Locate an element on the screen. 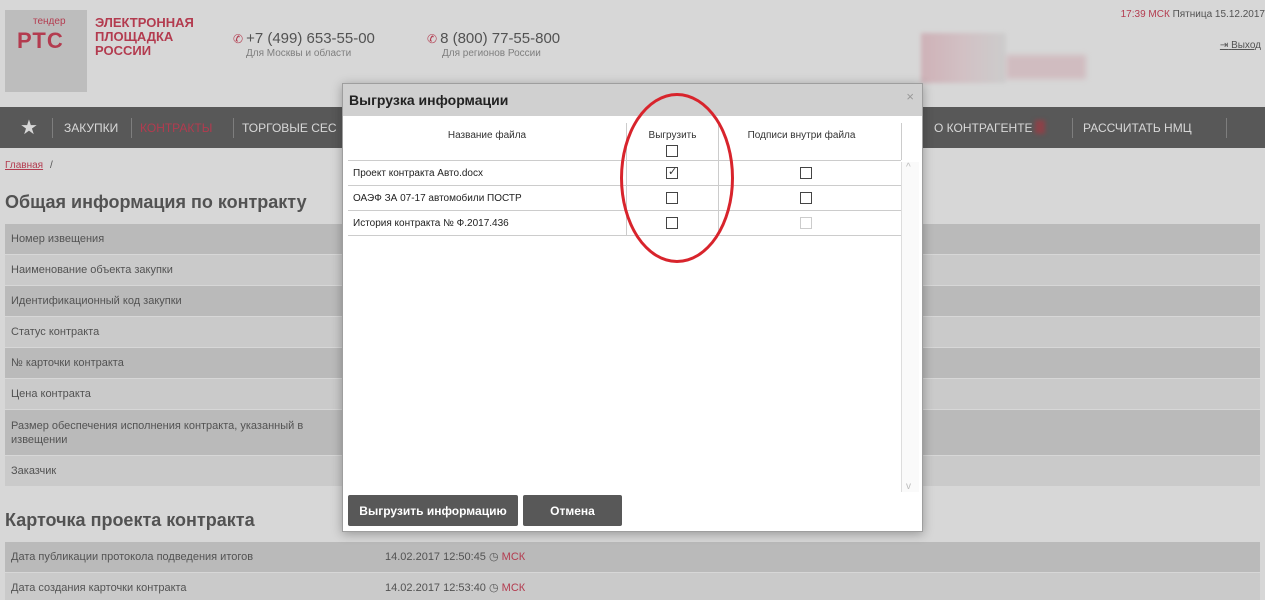 The image size is (1265, 600). file-name: Проект контракта Авто.docx is located at coordinates (418, 173).